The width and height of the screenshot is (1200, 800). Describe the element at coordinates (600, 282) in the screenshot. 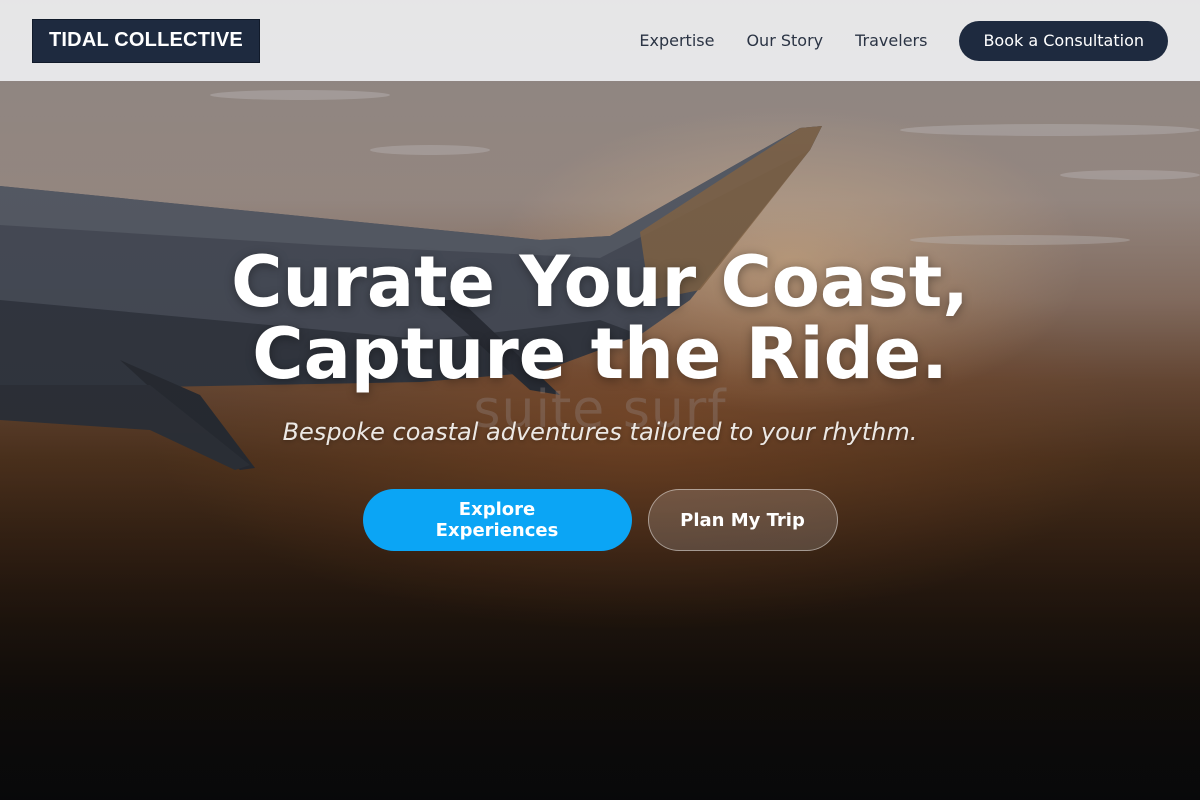

I see `hero-title-line-1: Curate Your Coast,` at that location.